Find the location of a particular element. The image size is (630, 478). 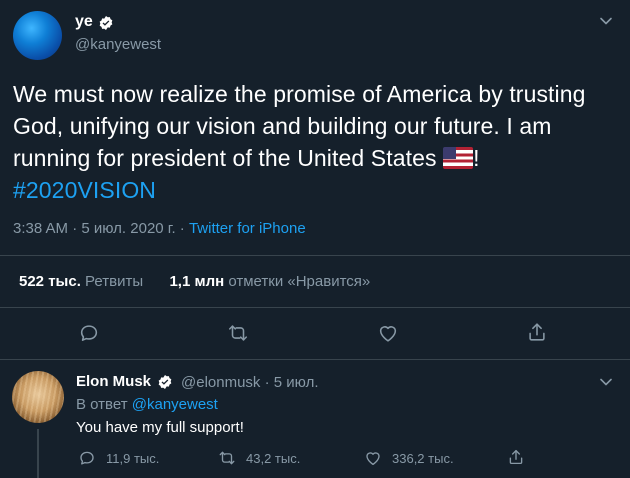

reply-retweets-action: 43,2 тыс. is located at coordinates (259, 458).